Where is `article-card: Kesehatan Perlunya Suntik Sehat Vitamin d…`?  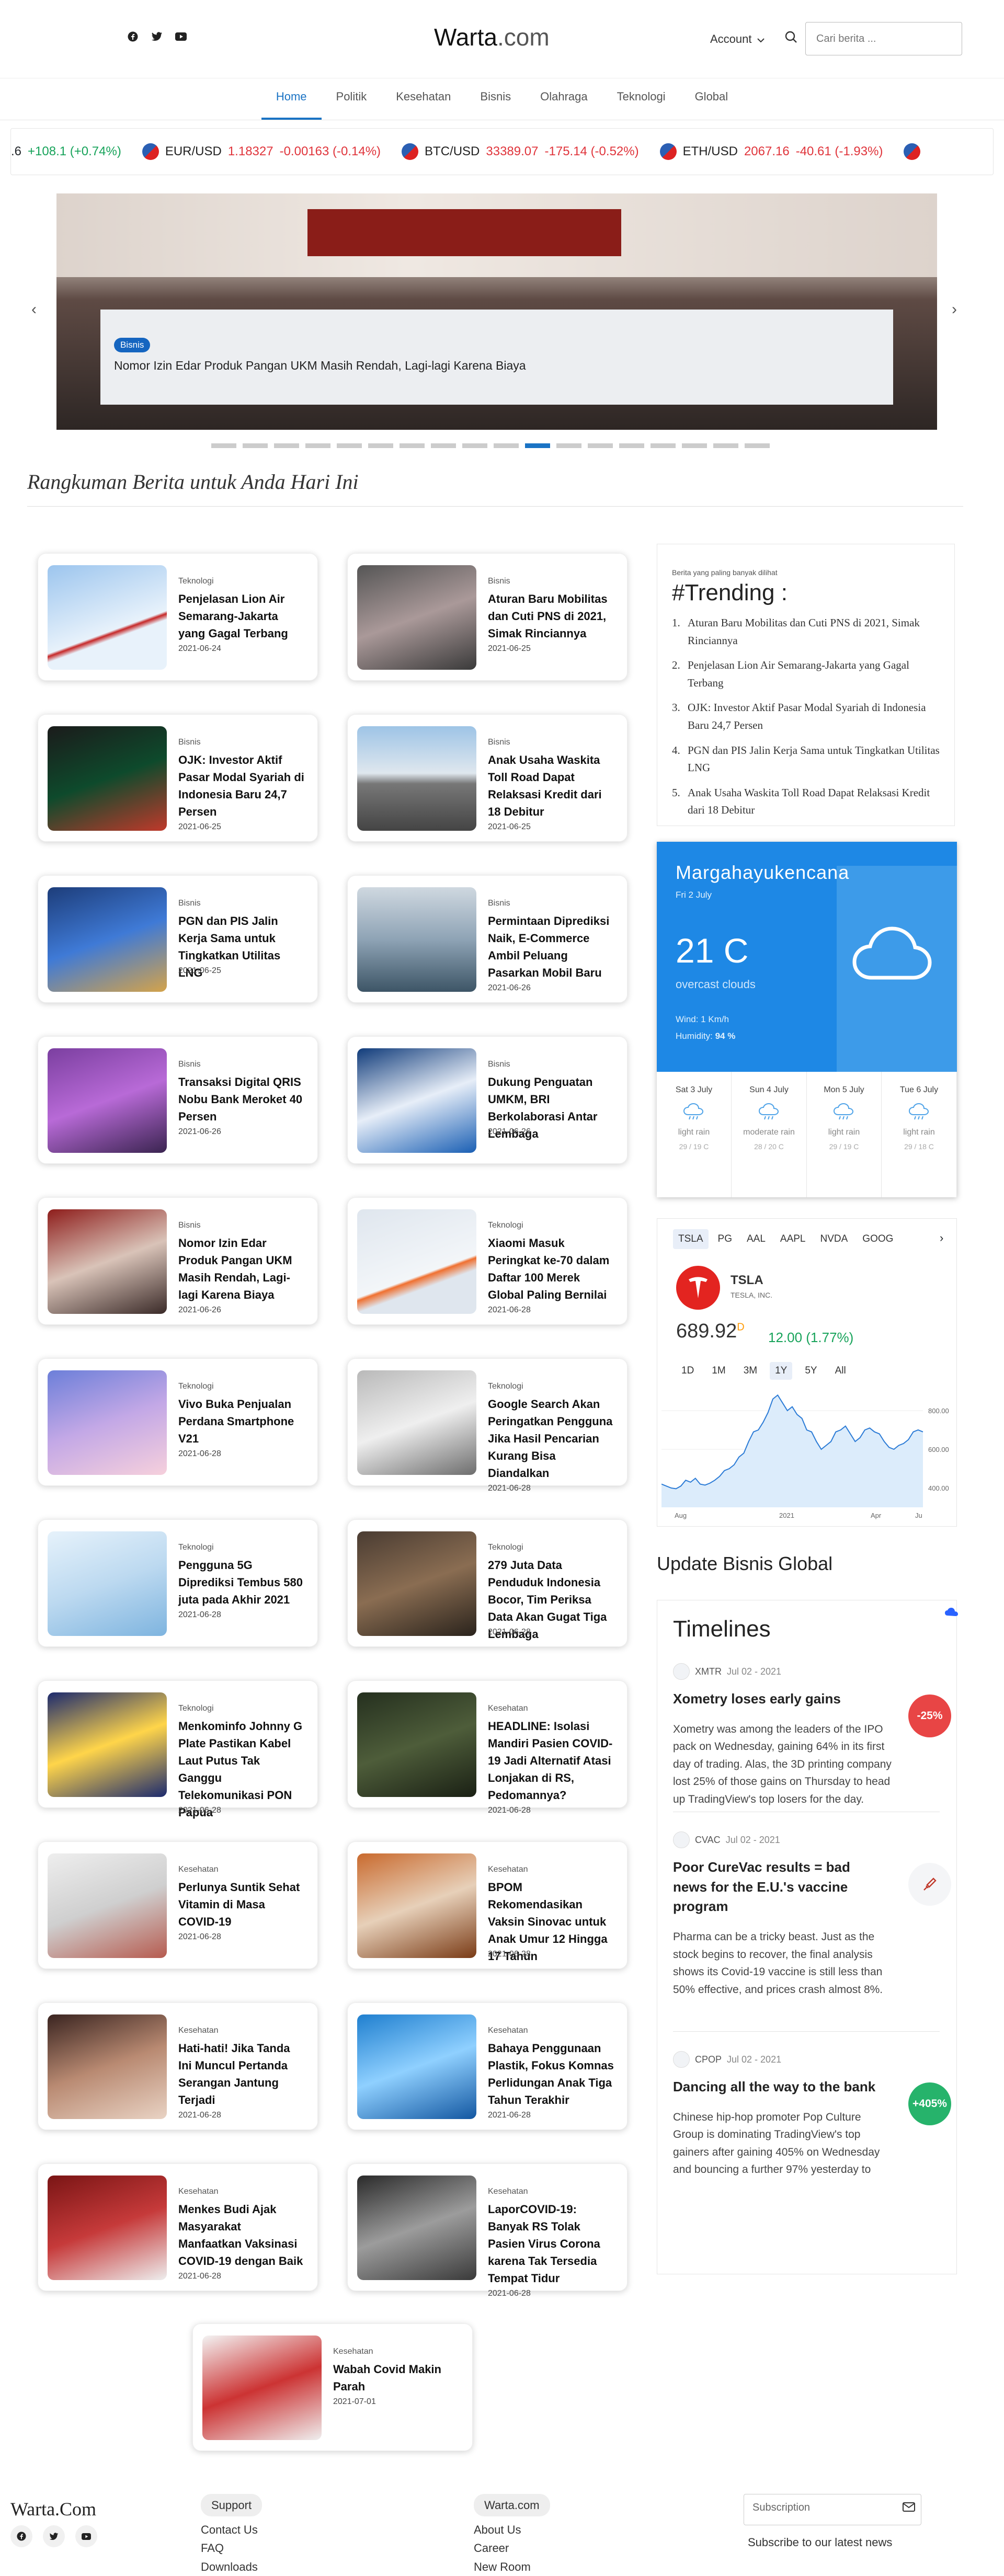
article-card: Kesehatan Perlunya Suntik Sehat Vitamin d… is located at coordinates (178, 1905).